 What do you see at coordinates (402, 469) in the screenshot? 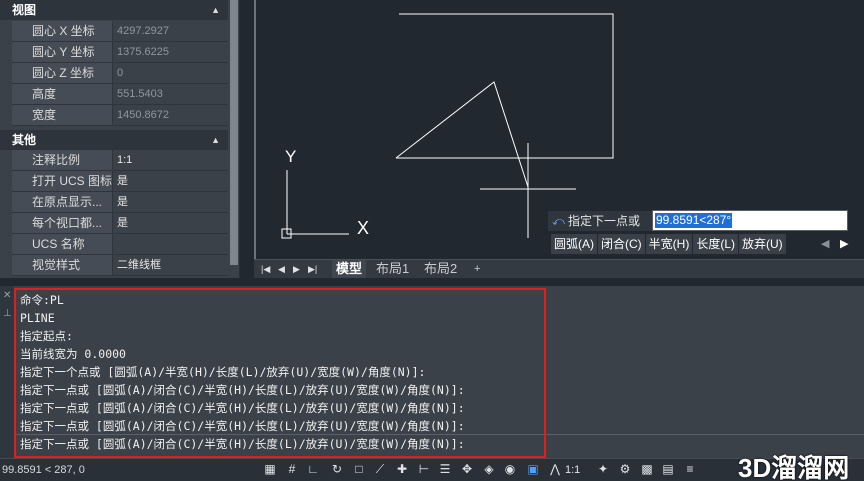
I see `ducs-icon: ✚` at bounding box center [402, 469].